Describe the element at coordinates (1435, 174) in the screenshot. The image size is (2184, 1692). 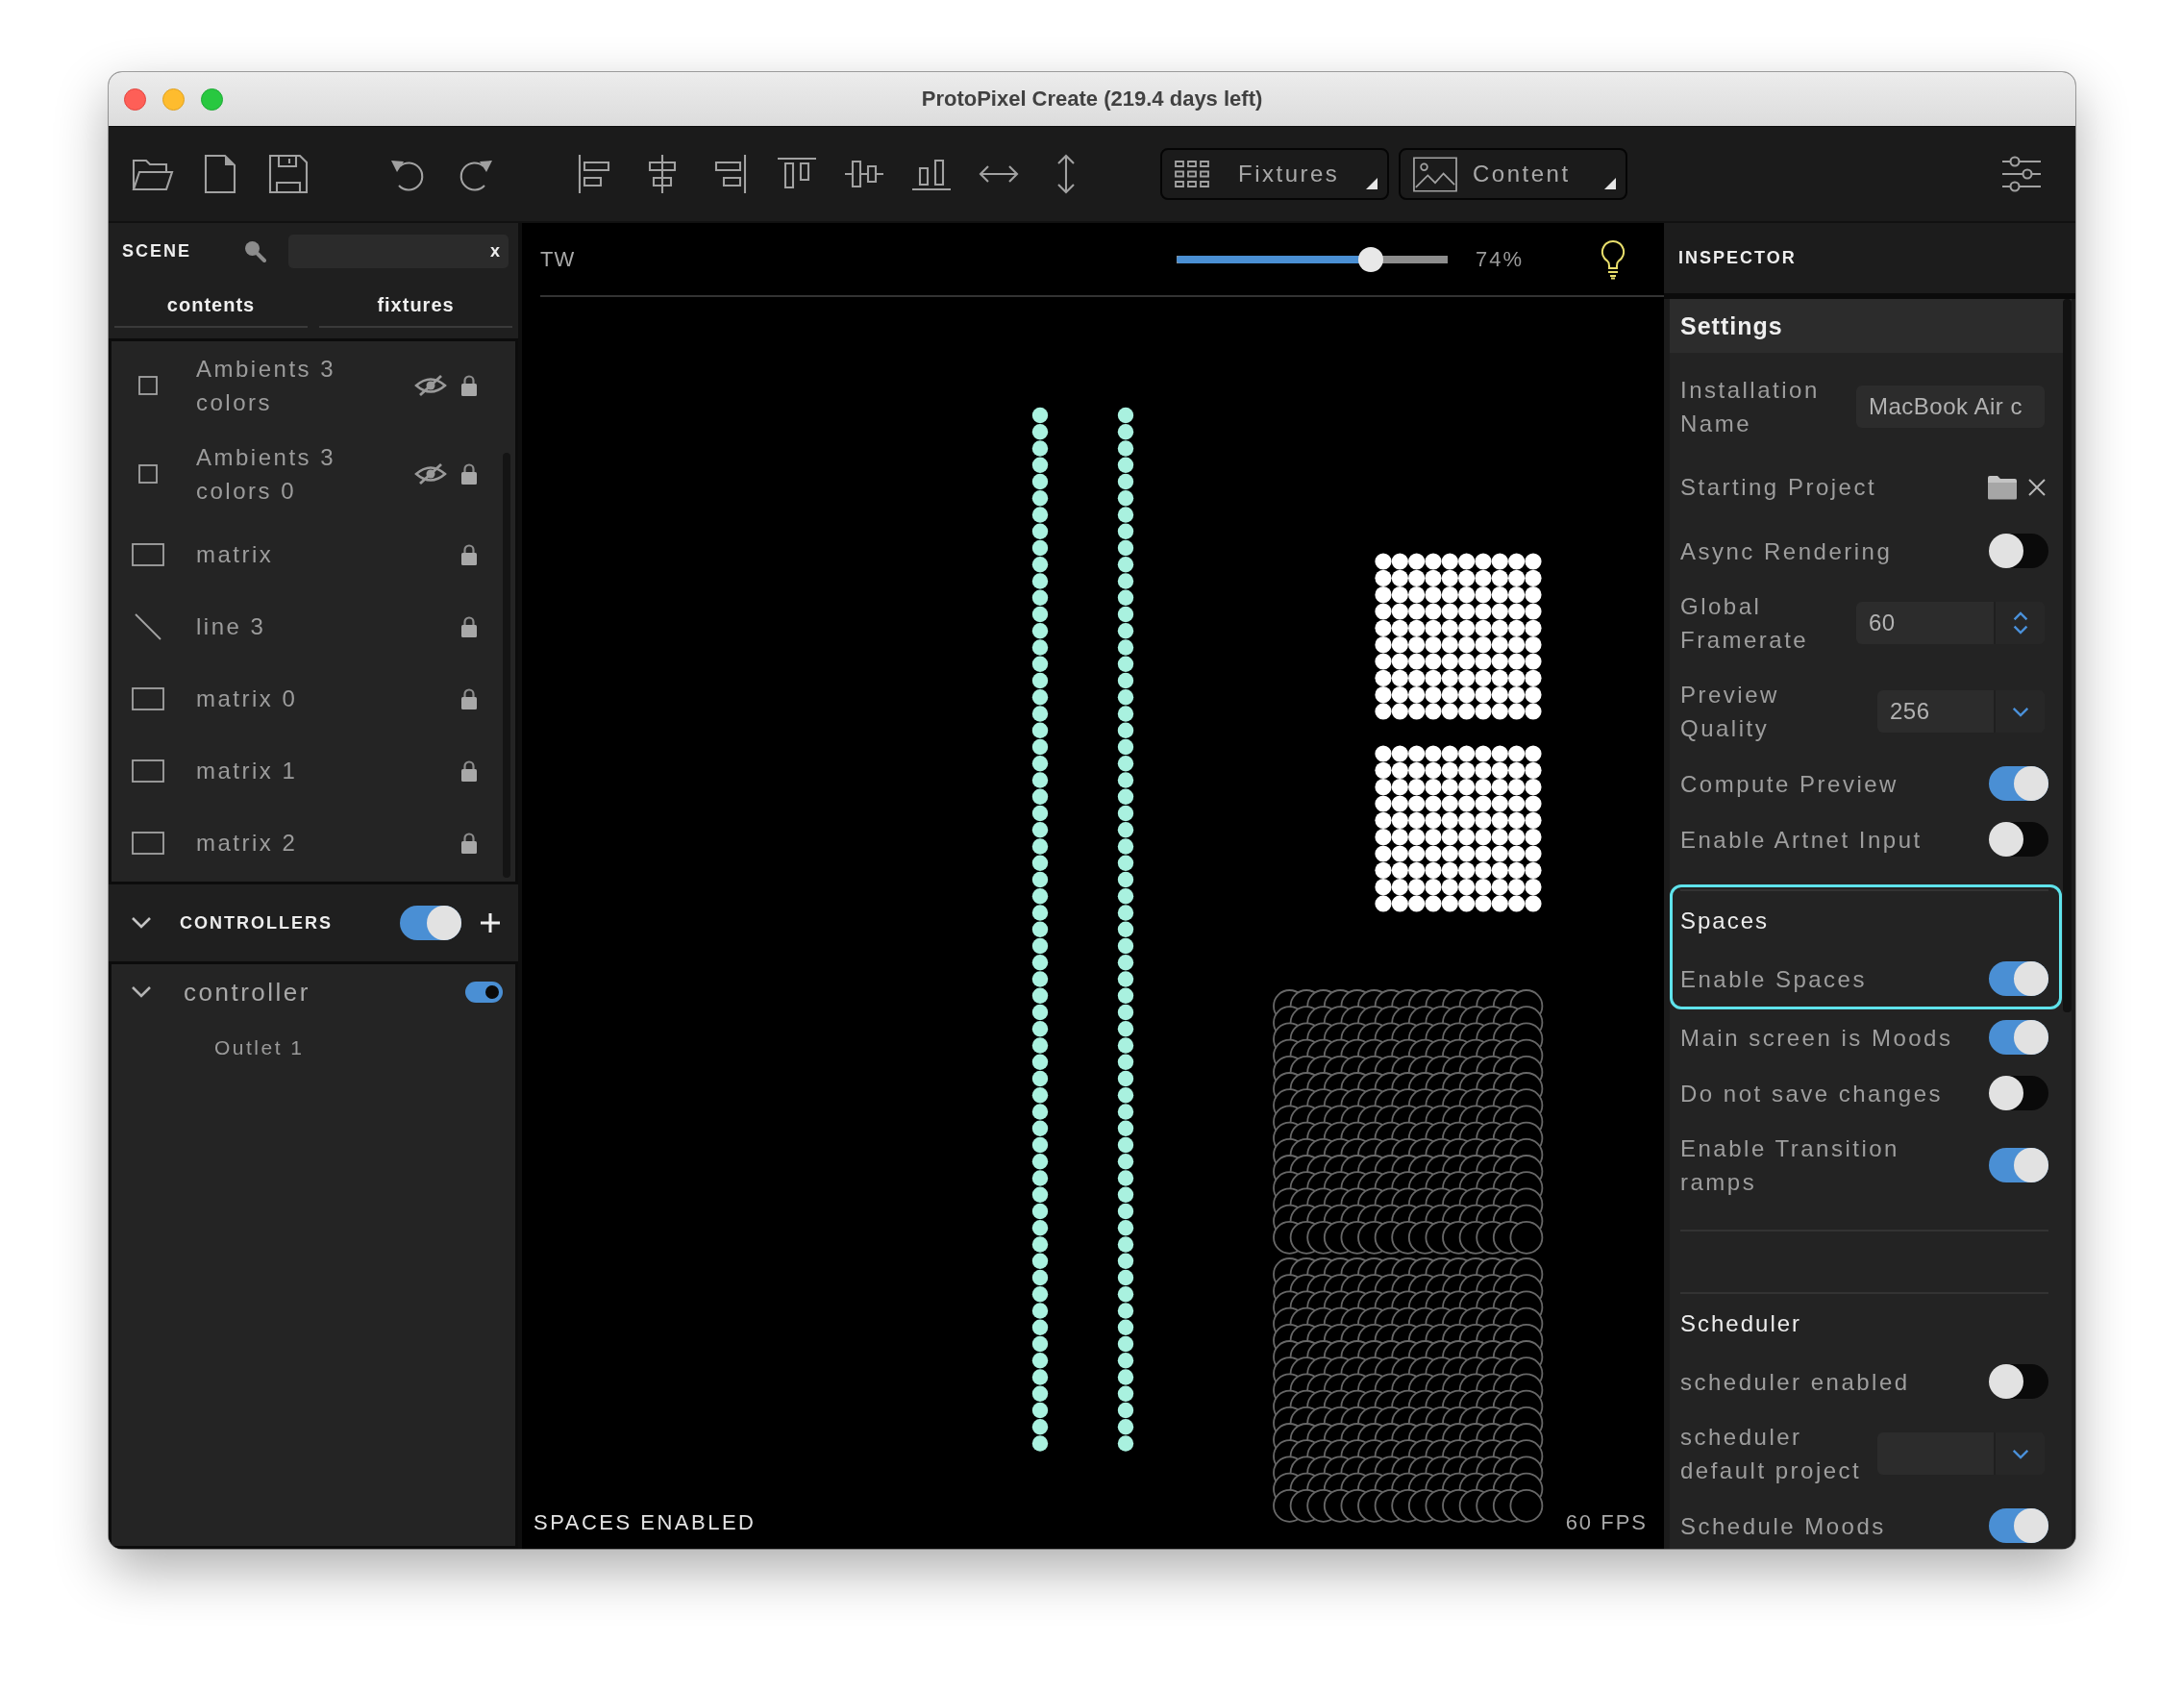
I see `image-icon` at that location.